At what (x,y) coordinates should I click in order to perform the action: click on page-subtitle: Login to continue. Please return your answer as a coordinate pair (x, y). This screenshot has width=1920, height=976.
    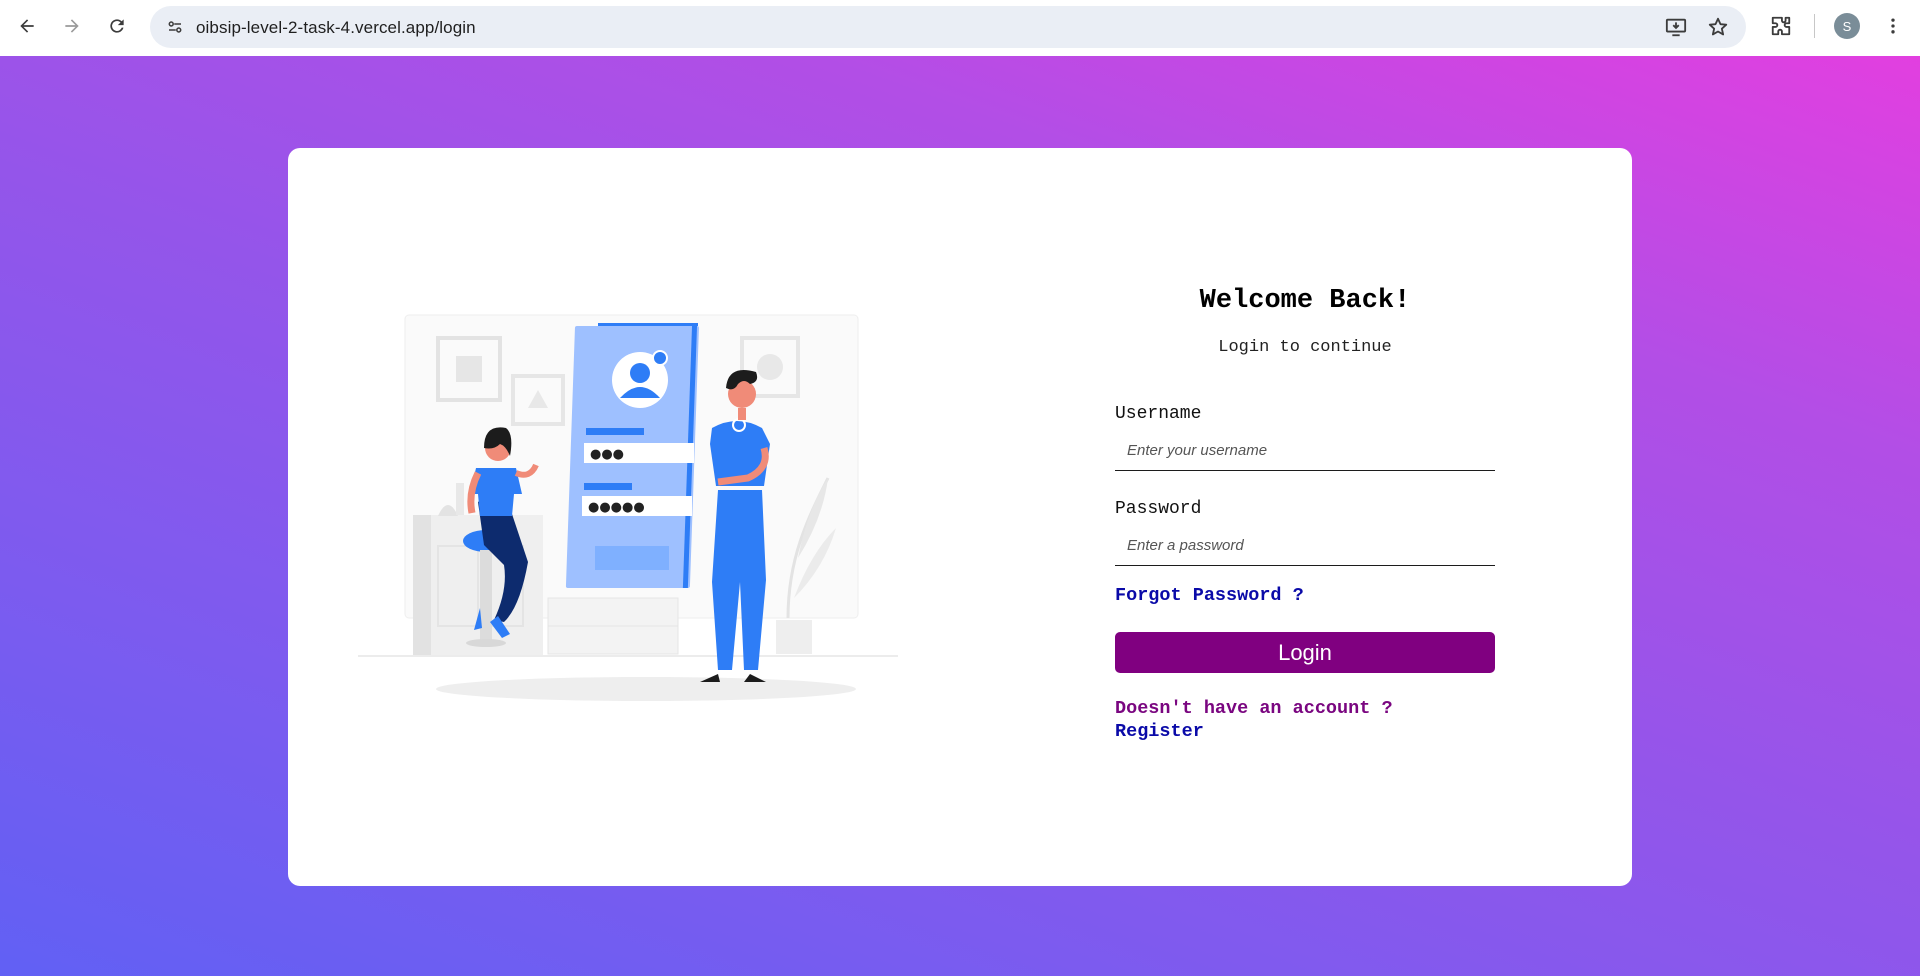
    Looking at the image, I should click on (1305, 347).